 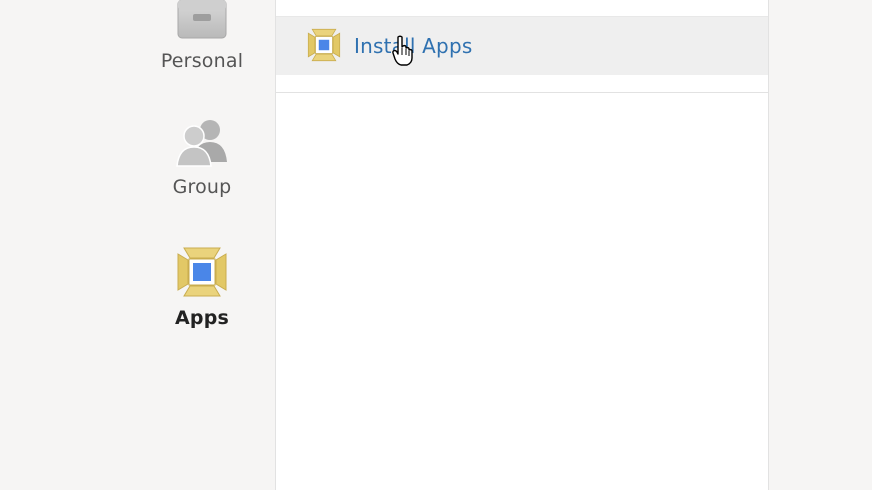 What do you see at coordinates (201, 318) in the screenshot?
I see `sidebar-item-label: Apps` at bounding box center [201, 318].